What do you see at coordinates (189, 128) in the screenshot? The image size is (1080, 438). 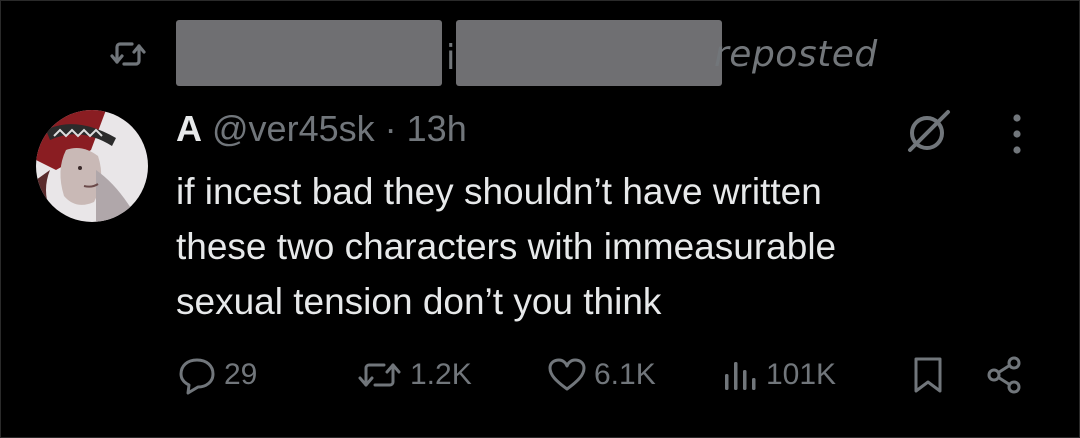 I see `display-name: A` at bounding box center [189, 128].